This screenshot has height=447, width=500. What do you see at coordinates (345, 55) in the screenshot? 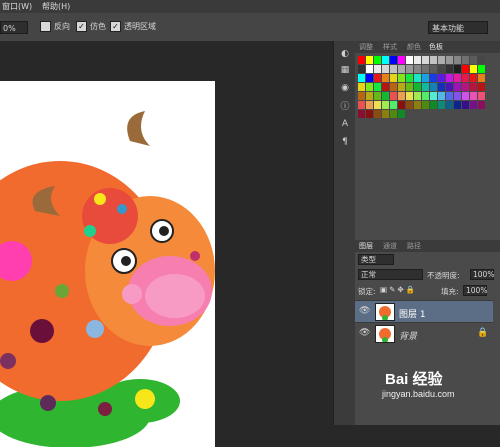
I see `color-icon: ◐` at bounding box center [345, 55].